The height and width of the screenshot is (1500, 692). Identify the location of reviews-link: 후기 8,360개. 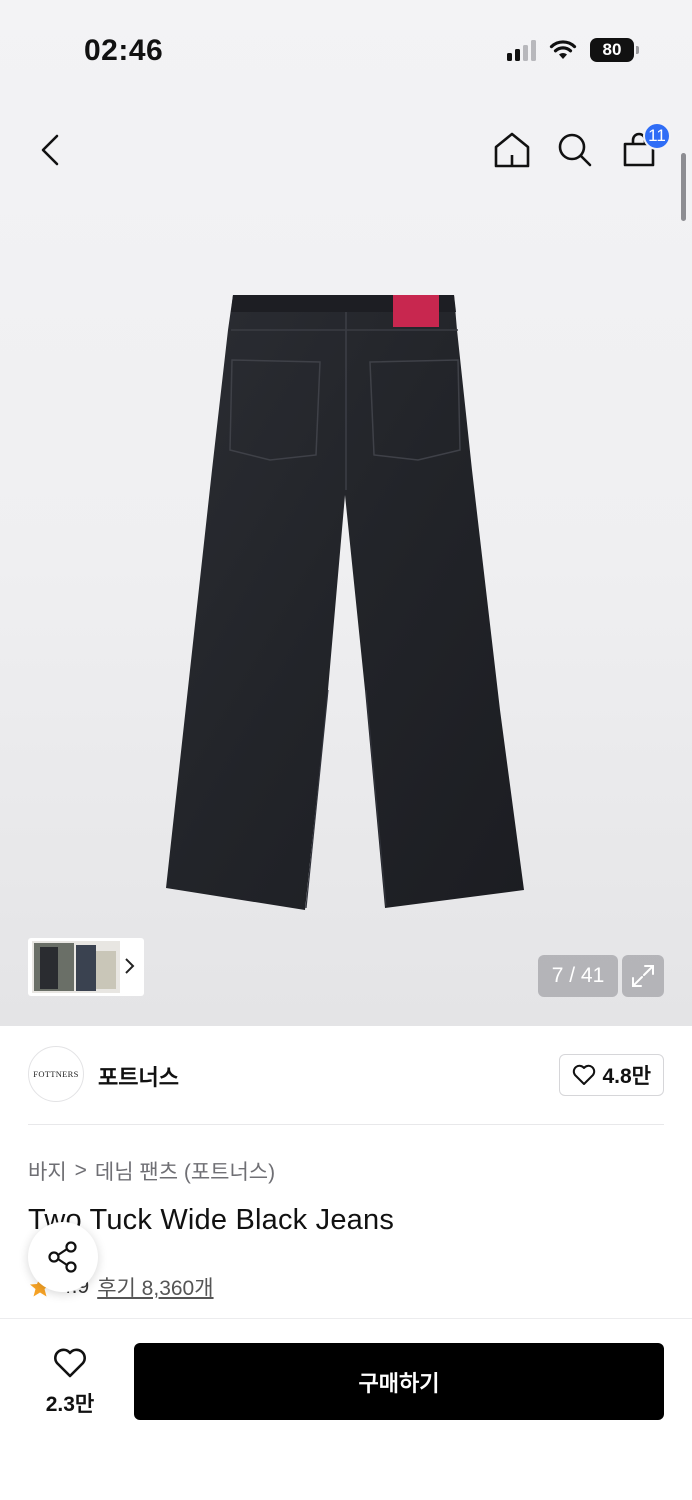
(155, 1287).